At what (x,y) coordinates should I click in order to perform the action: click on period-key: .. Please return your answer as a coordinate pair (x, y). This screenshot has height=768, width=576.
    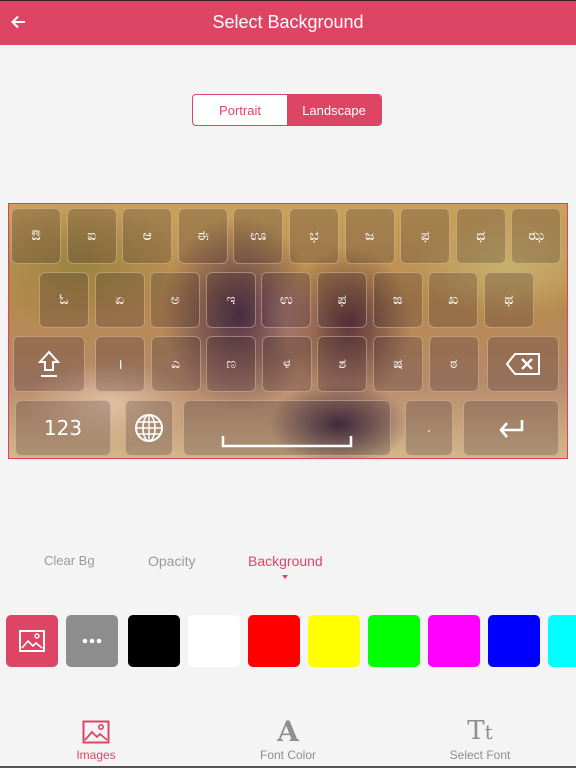
    Looking at the image, I should click on (429, 428).